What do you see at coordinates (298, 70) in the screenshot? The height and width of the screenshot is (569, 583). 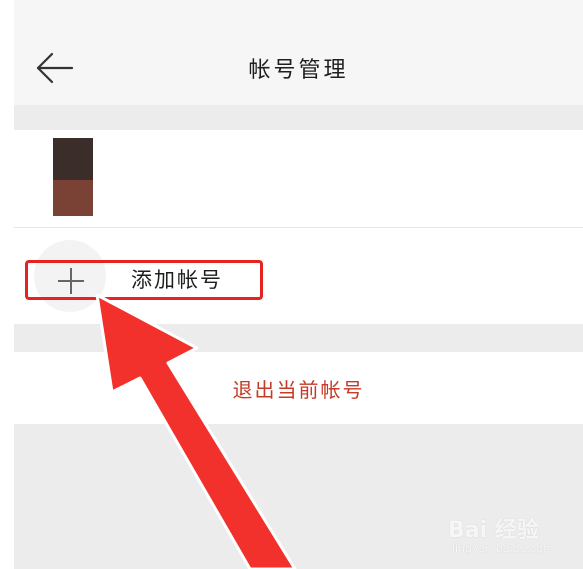 I see `page-title: 帐号管理` at bounding box center [298, 70].